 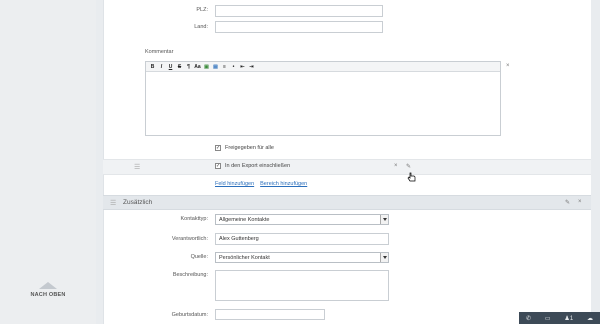 I want to click on add-links: Feld hinzufügen Bereich hinzufügen, so click(x=261, y=184).